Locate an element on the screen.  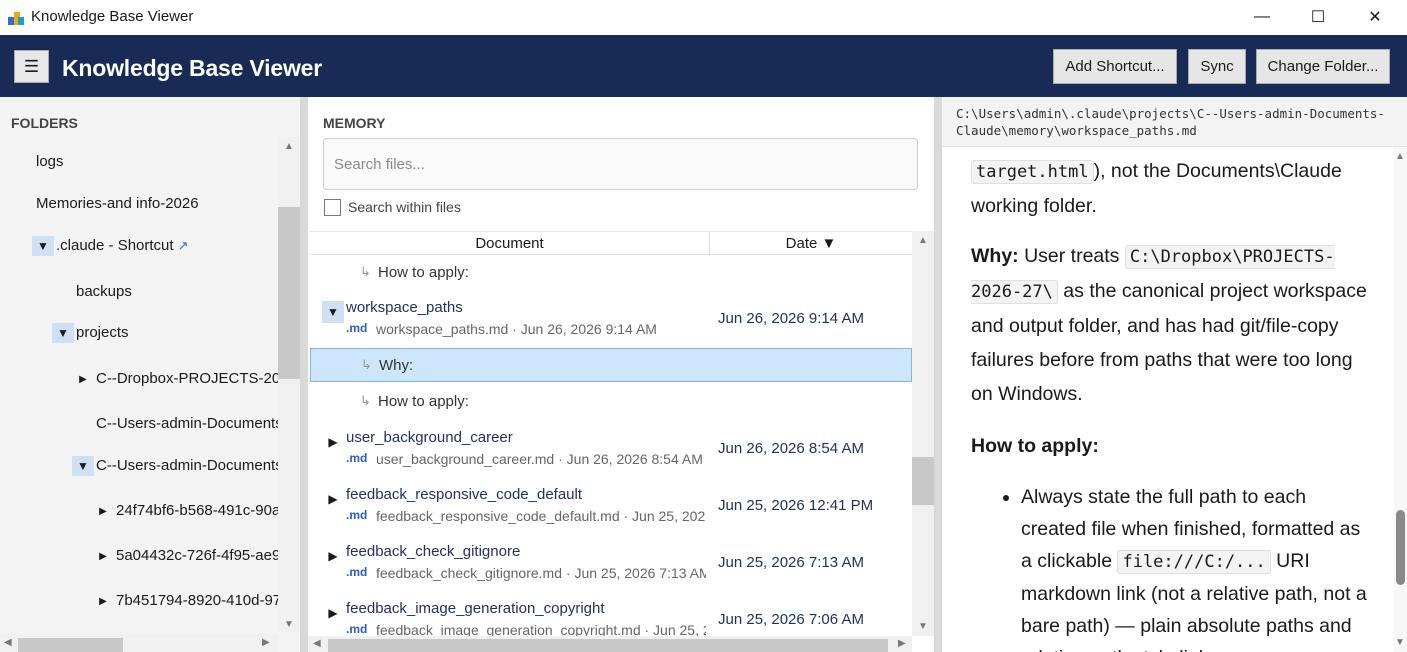
pane-splitter-right is located at coordinates (938, 374).